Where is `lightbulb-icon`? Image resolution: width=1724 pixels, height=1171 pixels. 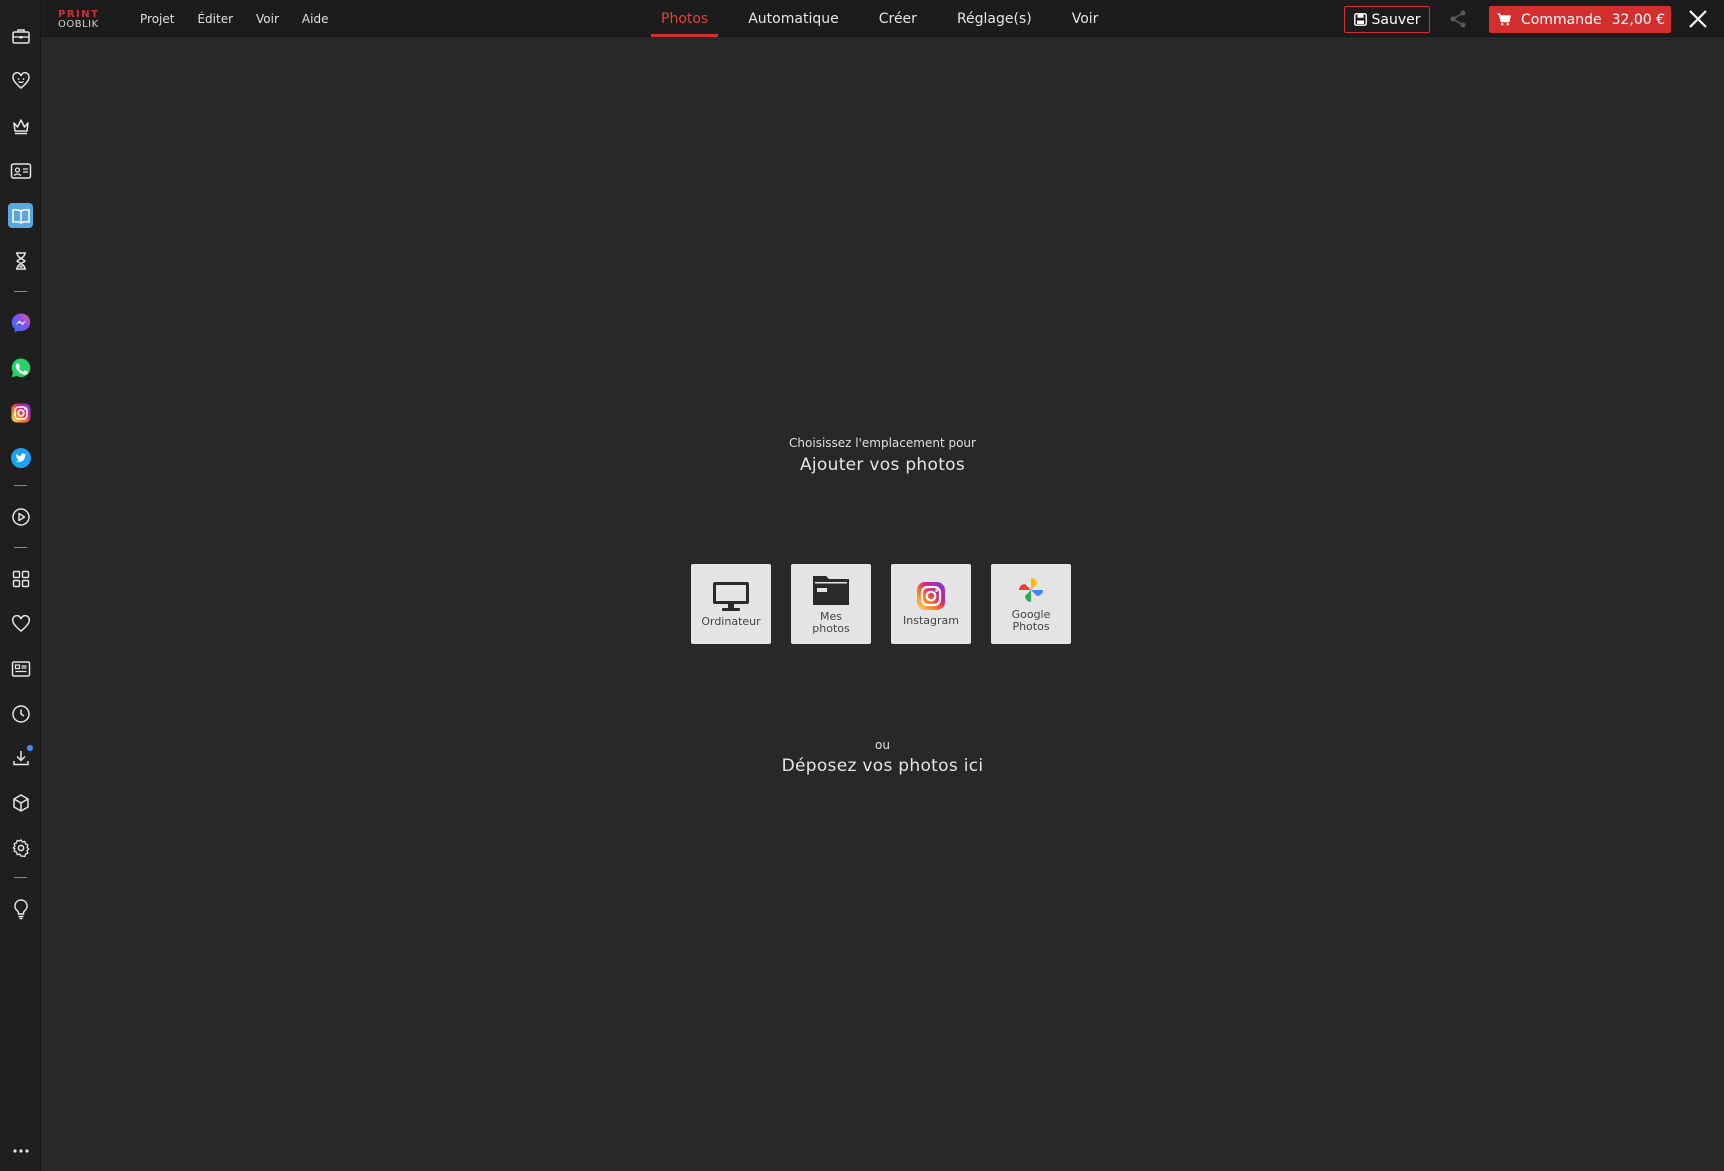
lightbulb-icon is located at coordinates (20, 908).